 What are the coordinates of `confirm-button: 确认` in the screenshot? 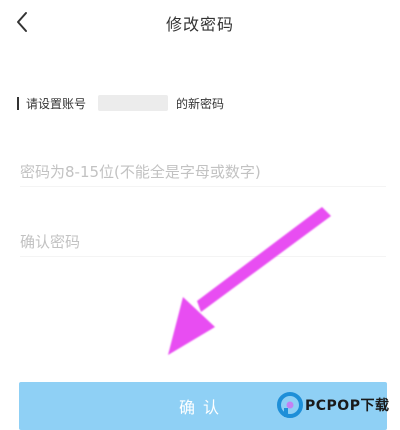 It's located at (203, 406).